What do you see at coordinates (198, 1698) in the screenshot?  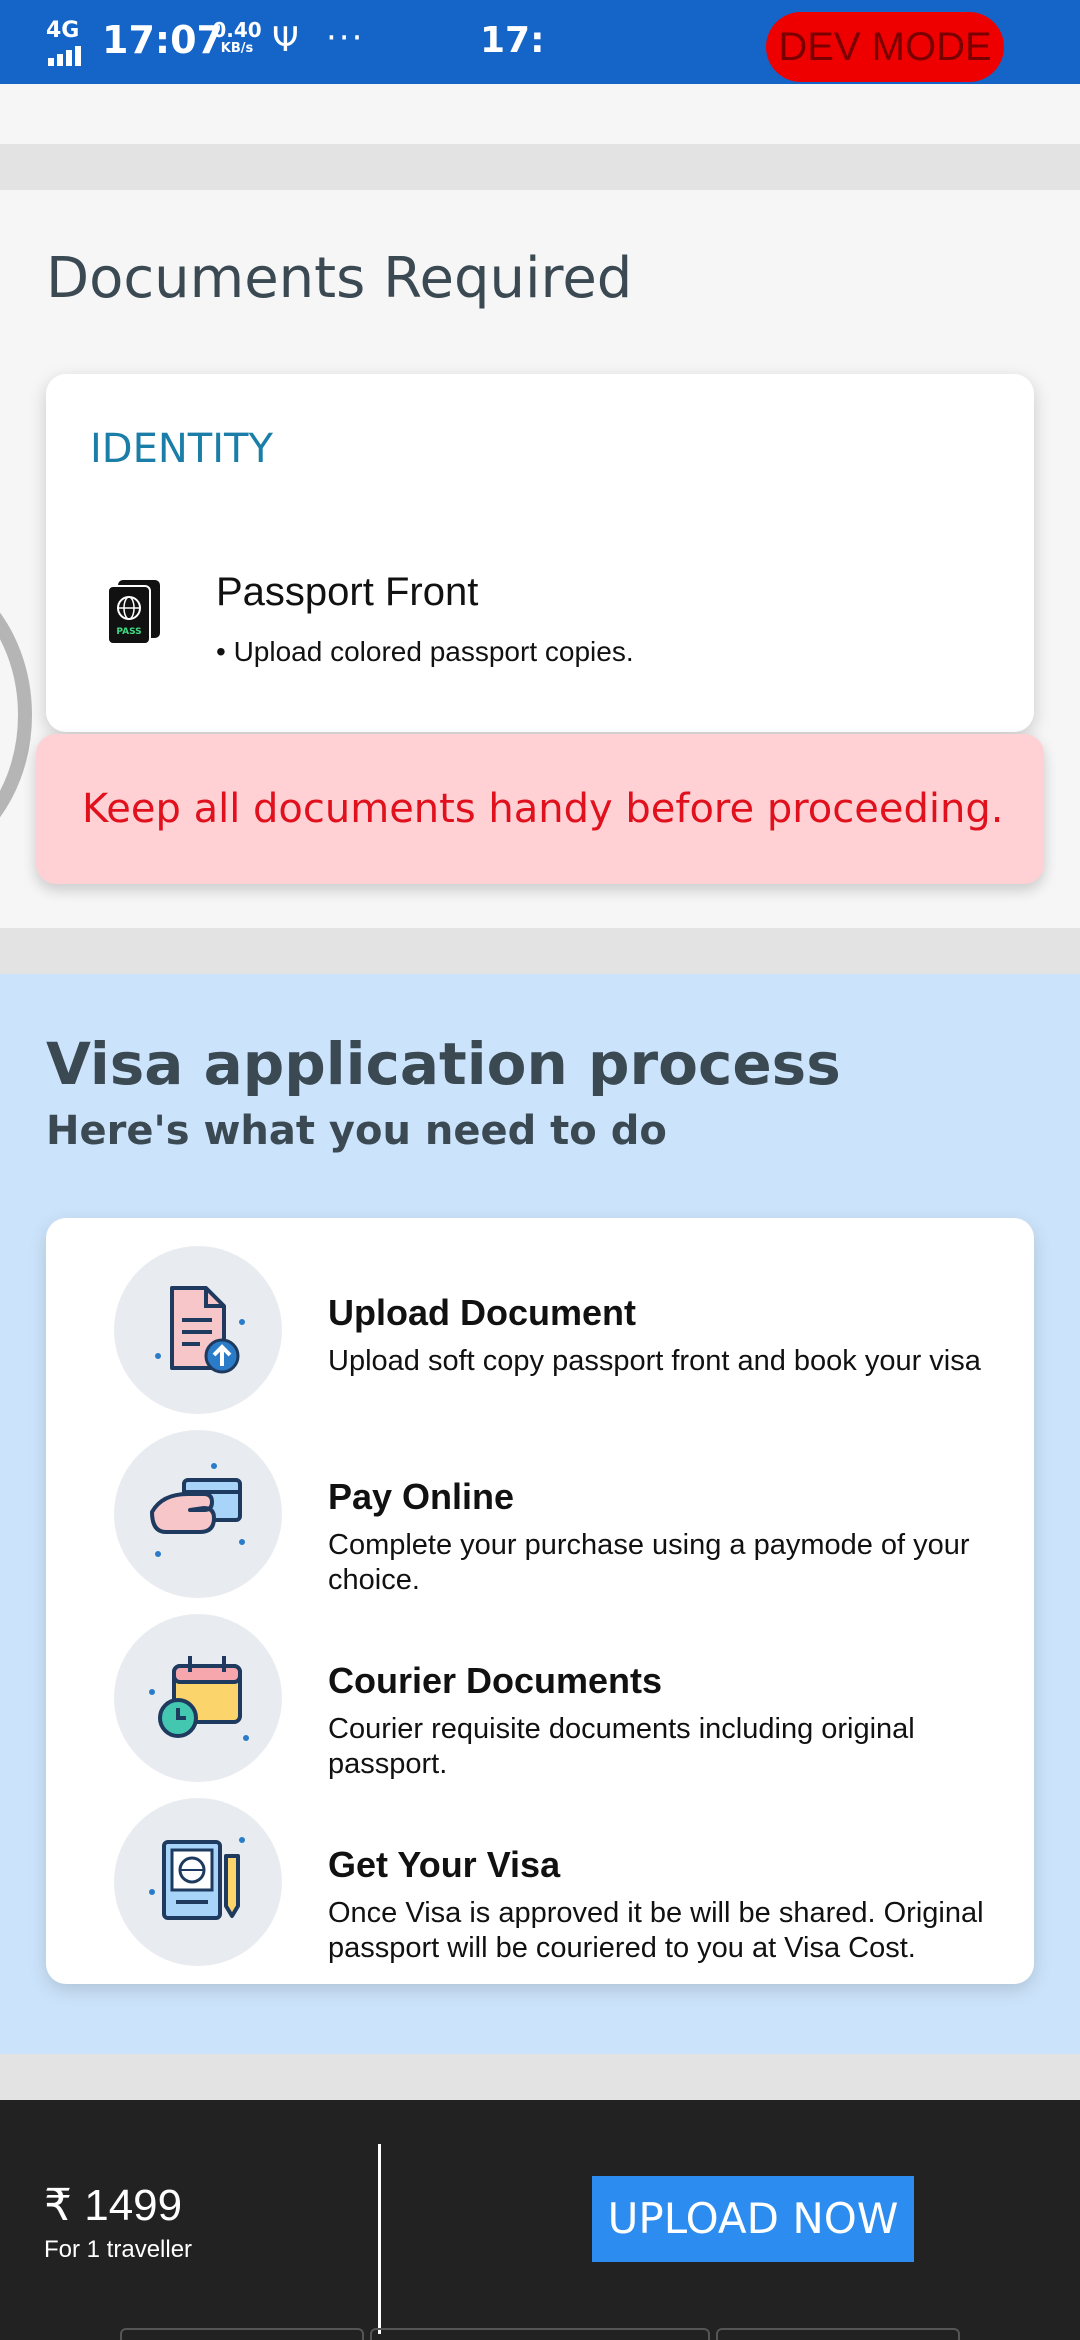 I see `courier-calendar-icon` at bounding box center [198, 1698].